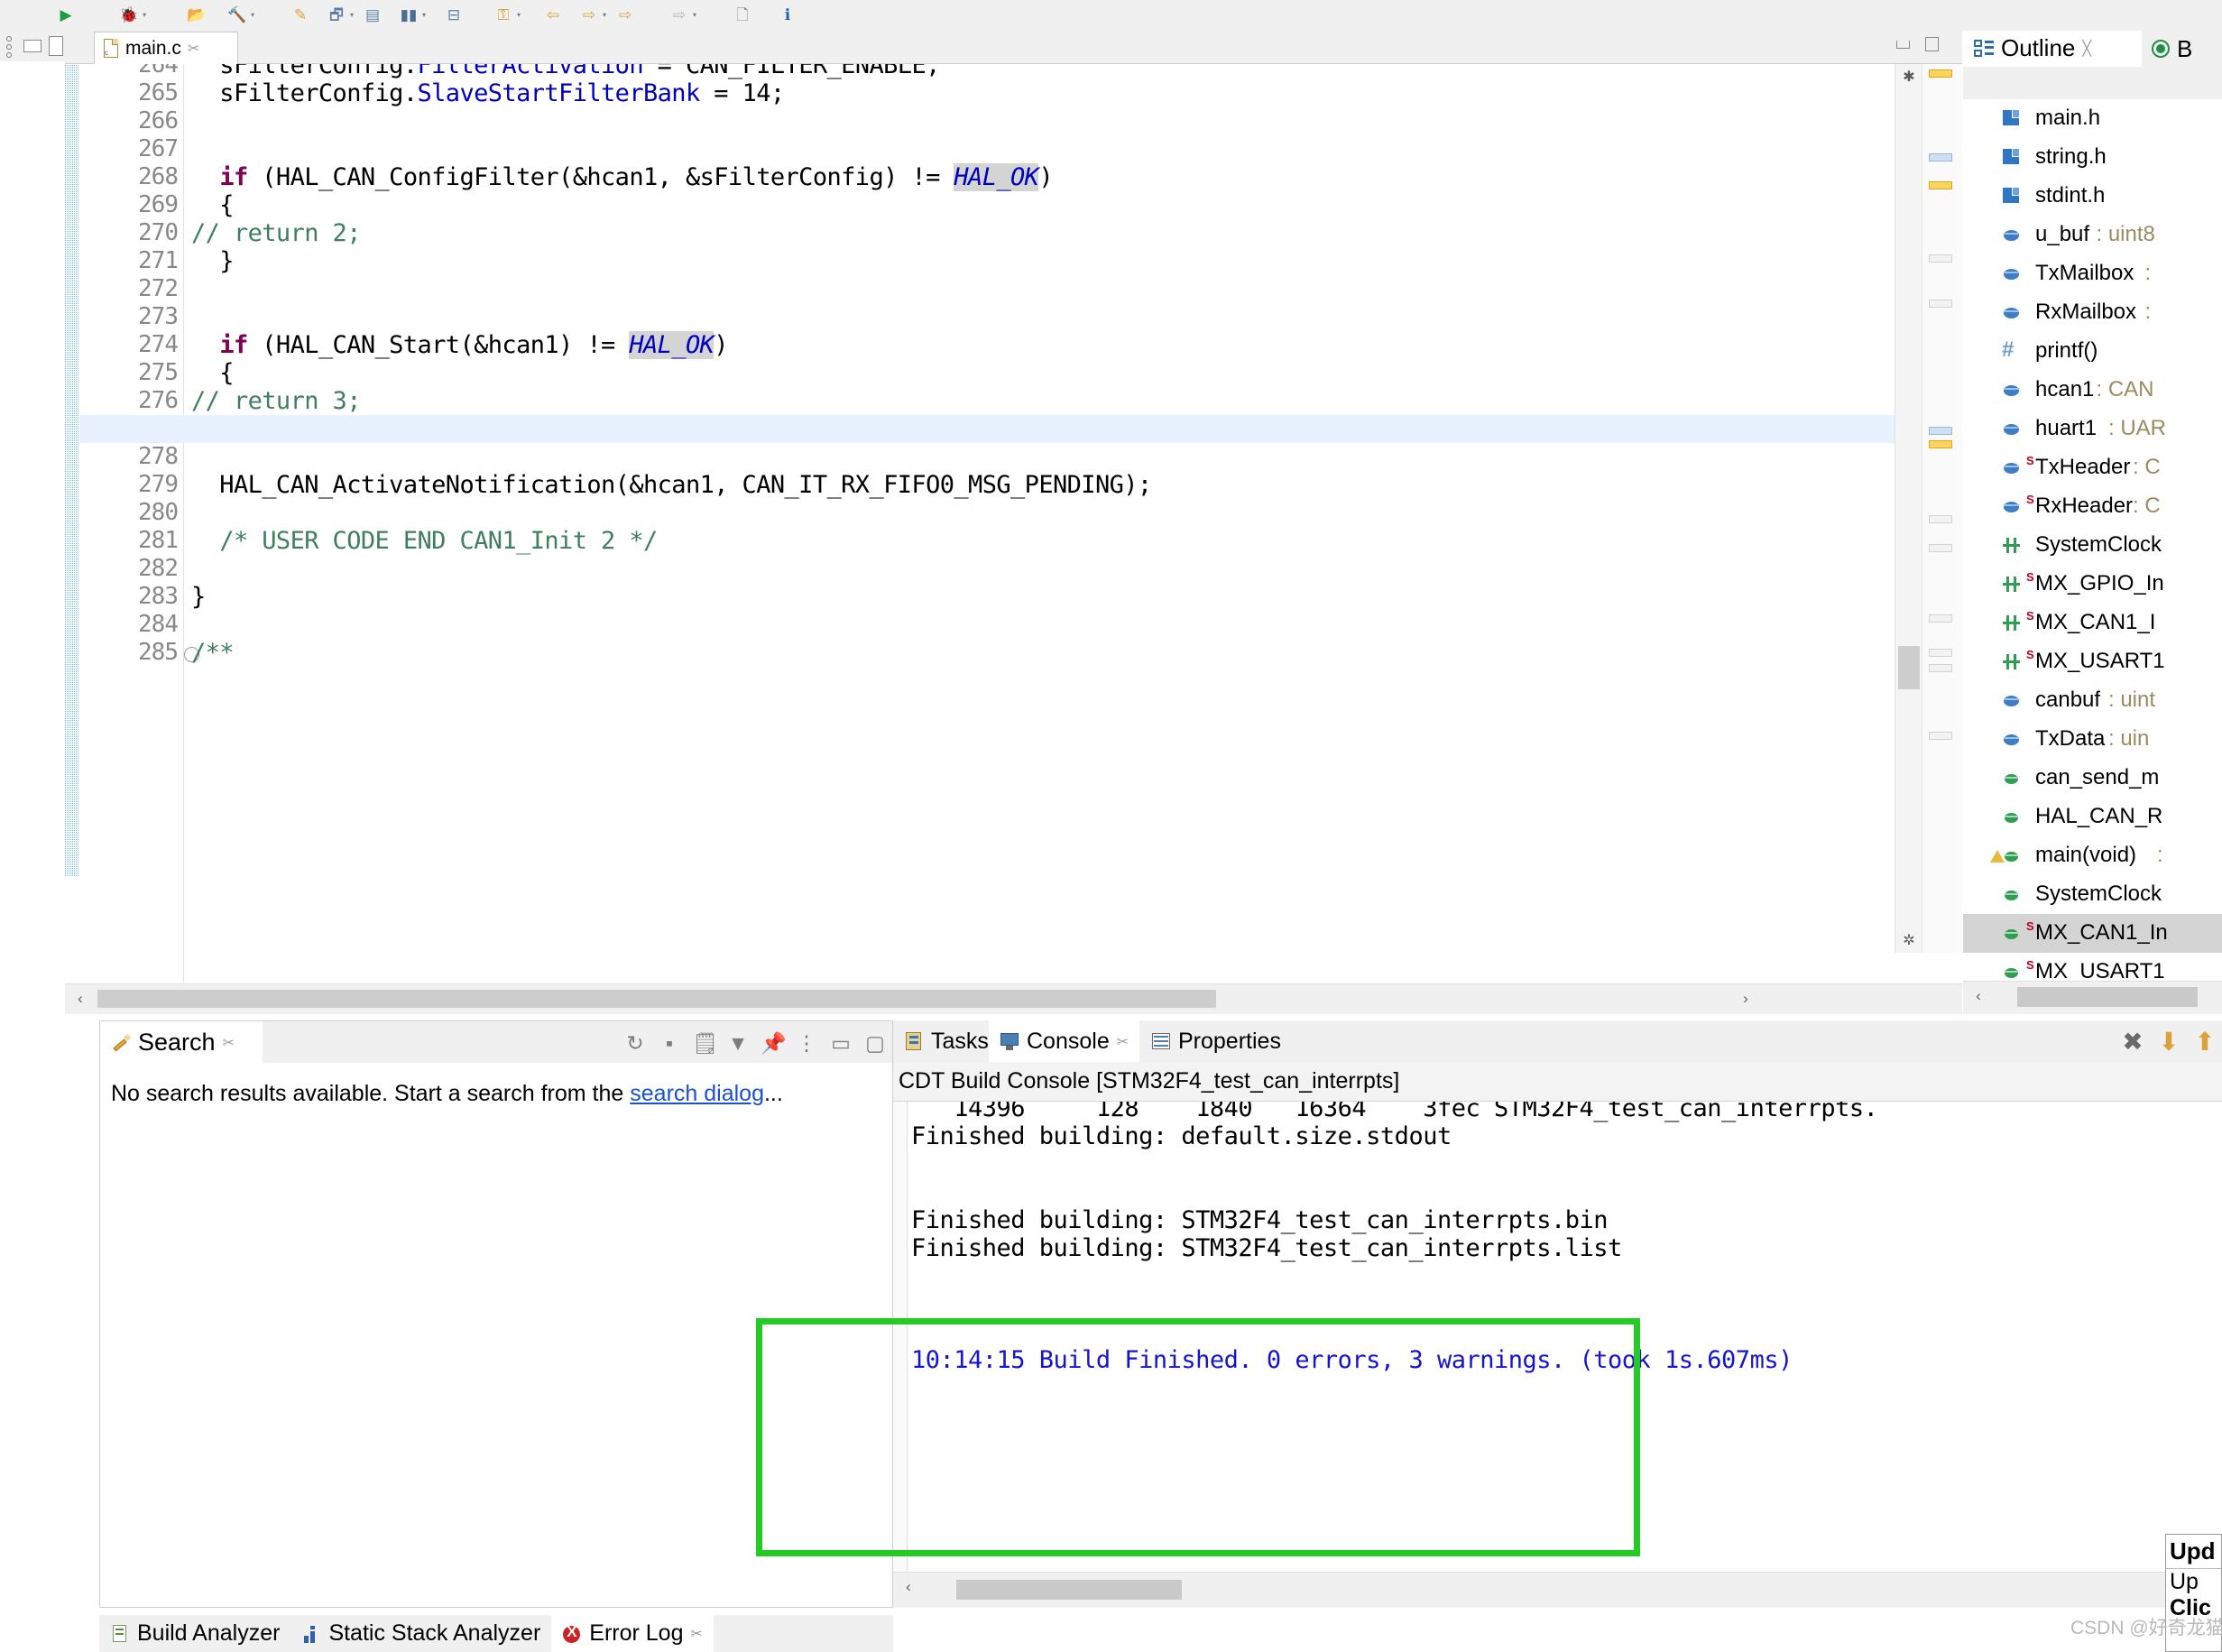 The height and width of the screenshot is (1652, 2222). I want to click on toggle-block-icon: ▤, so click(372, 14).